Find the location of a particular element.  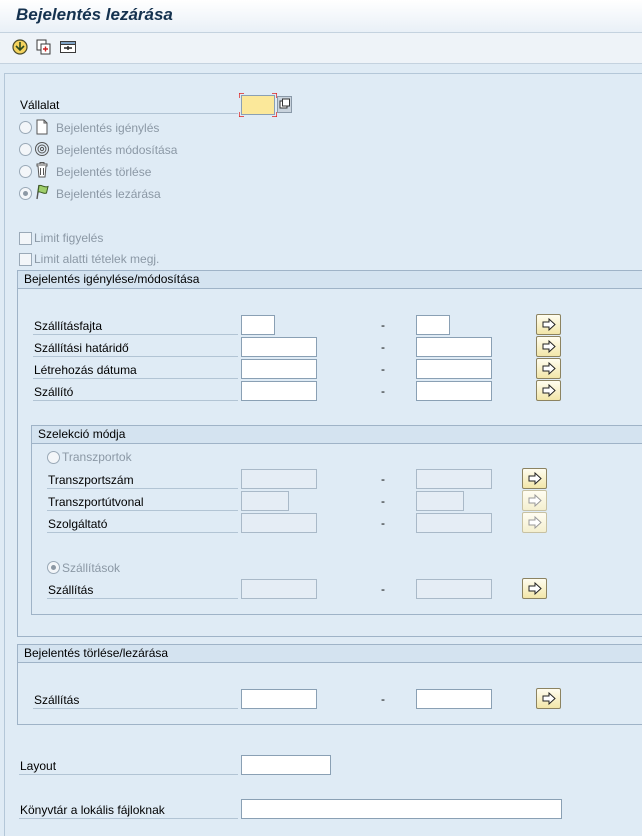

copy-variant-button is located at coordinates (44, 47).